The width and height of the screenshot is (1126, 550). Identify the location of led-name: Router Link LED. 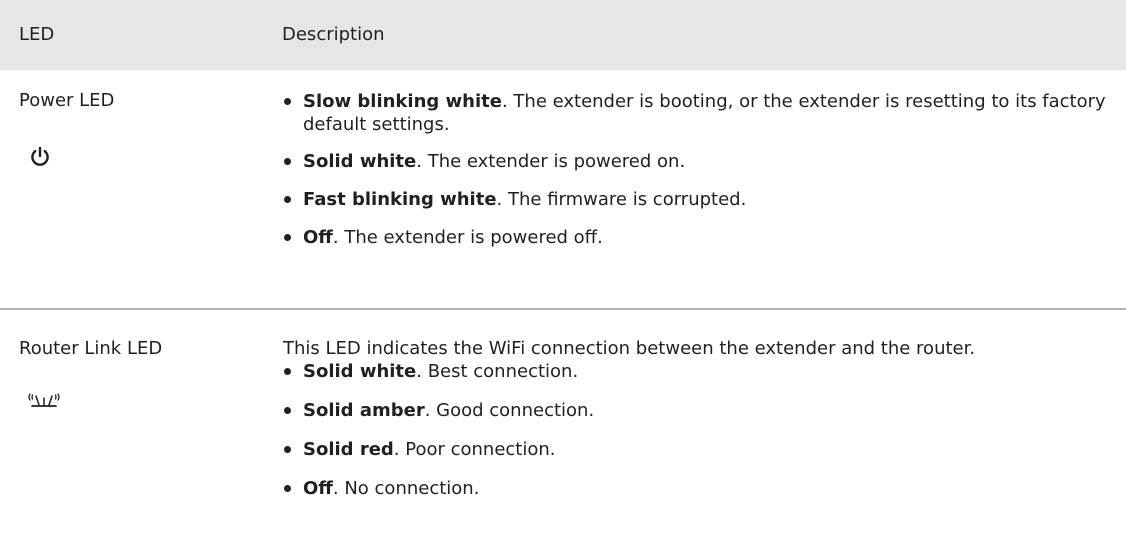
(91, 348).